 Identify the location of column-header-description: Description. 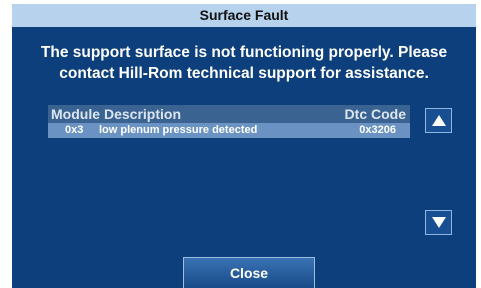
(143, 114).